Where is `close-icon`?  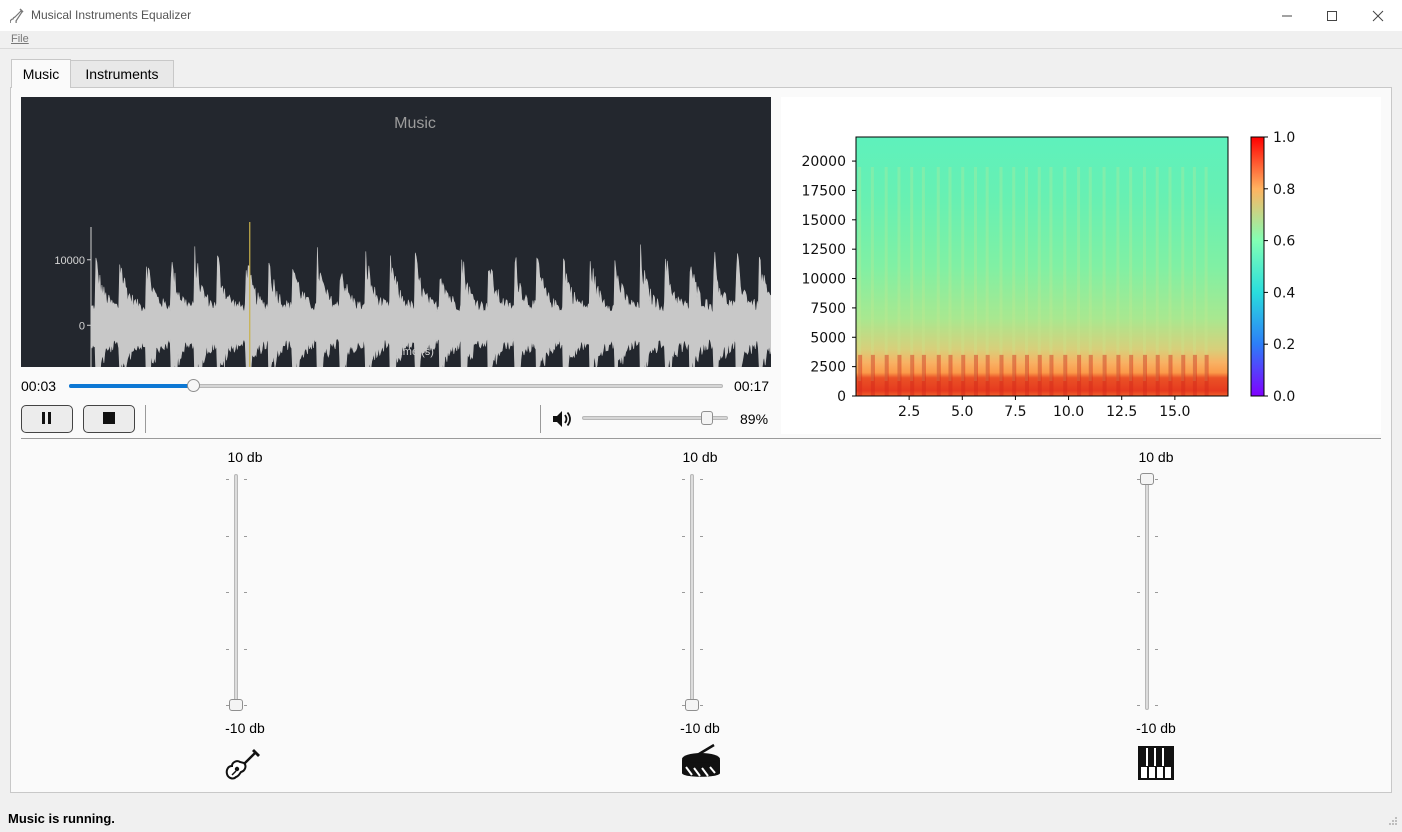 close-icon is located at coordinates (1378, 15).